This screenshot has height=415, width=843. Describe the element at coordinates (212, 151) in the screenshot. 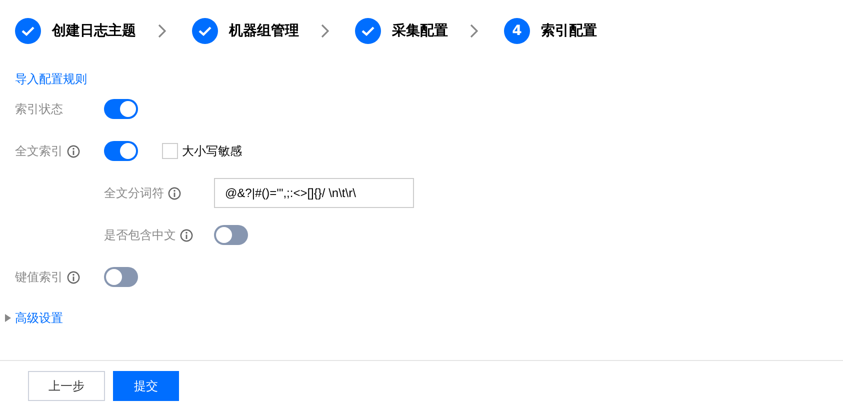

I see `checkbox-label: 大小写敏感` at that location.